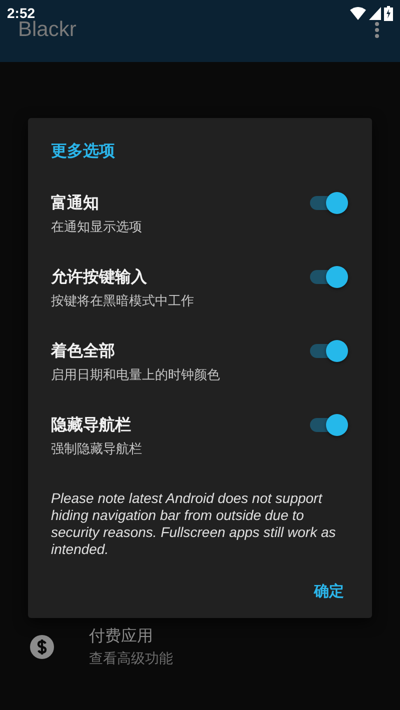 This screenshot has width=400, height=710. Describe the element at coordinates (388, 13) in the screenshot. I see `battery-icon` at that location.